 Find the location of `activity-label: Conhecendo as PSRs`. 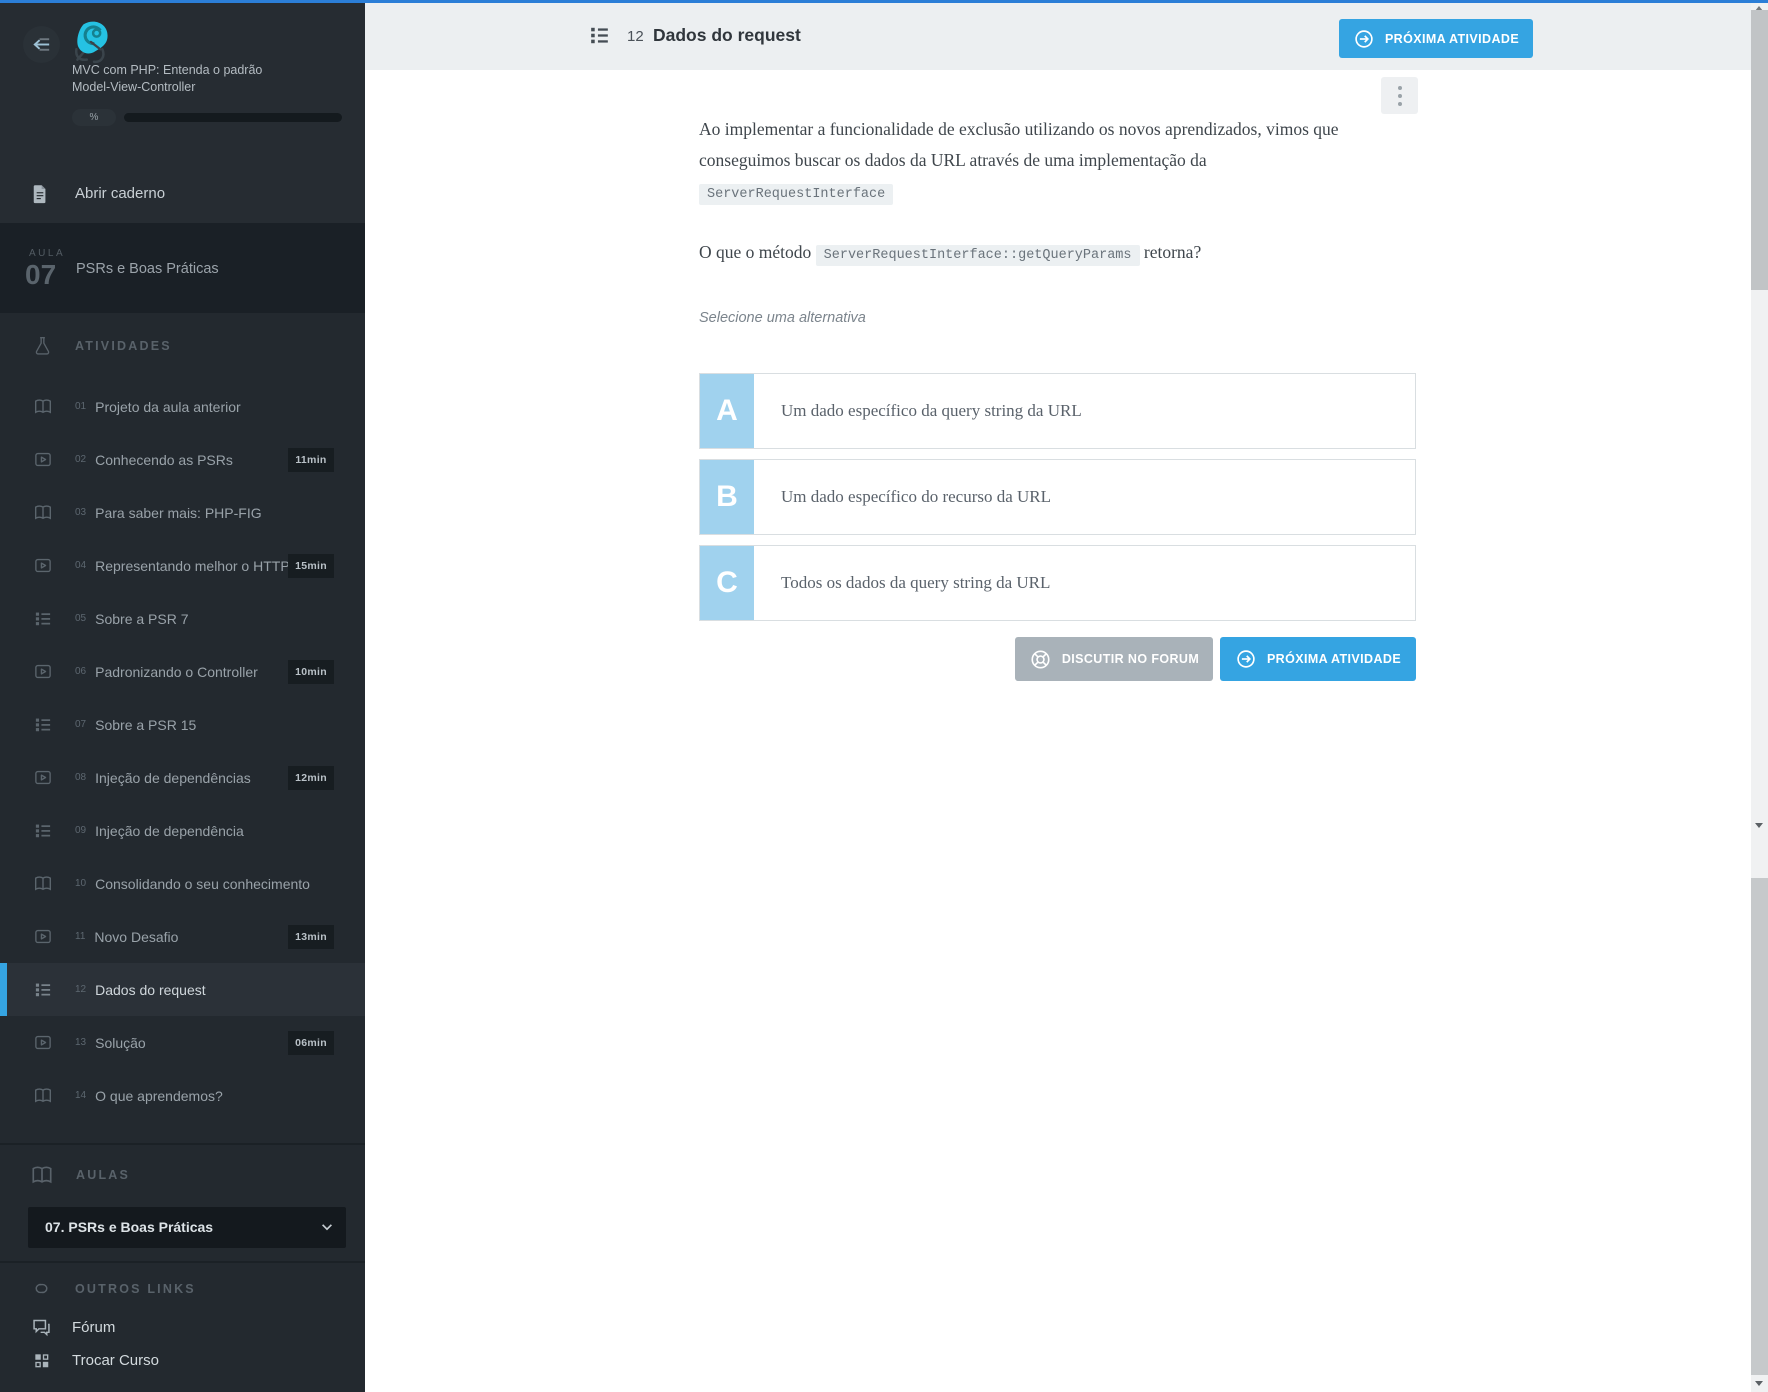

activity-label: Conhecendo as PSRs is located at coordinates (164, 459).